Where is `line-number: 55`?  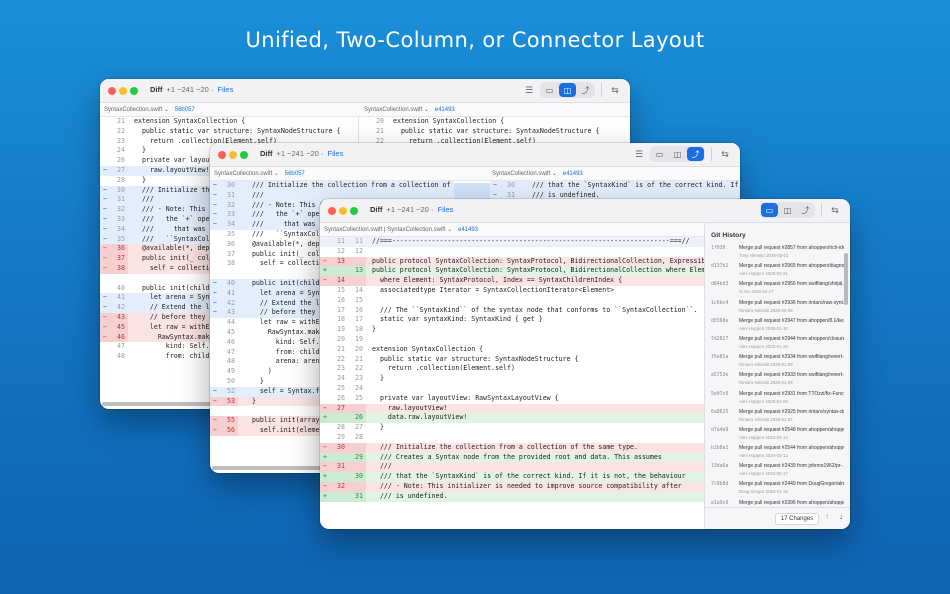
line-number: 55 is located at coordinates (229, 421).